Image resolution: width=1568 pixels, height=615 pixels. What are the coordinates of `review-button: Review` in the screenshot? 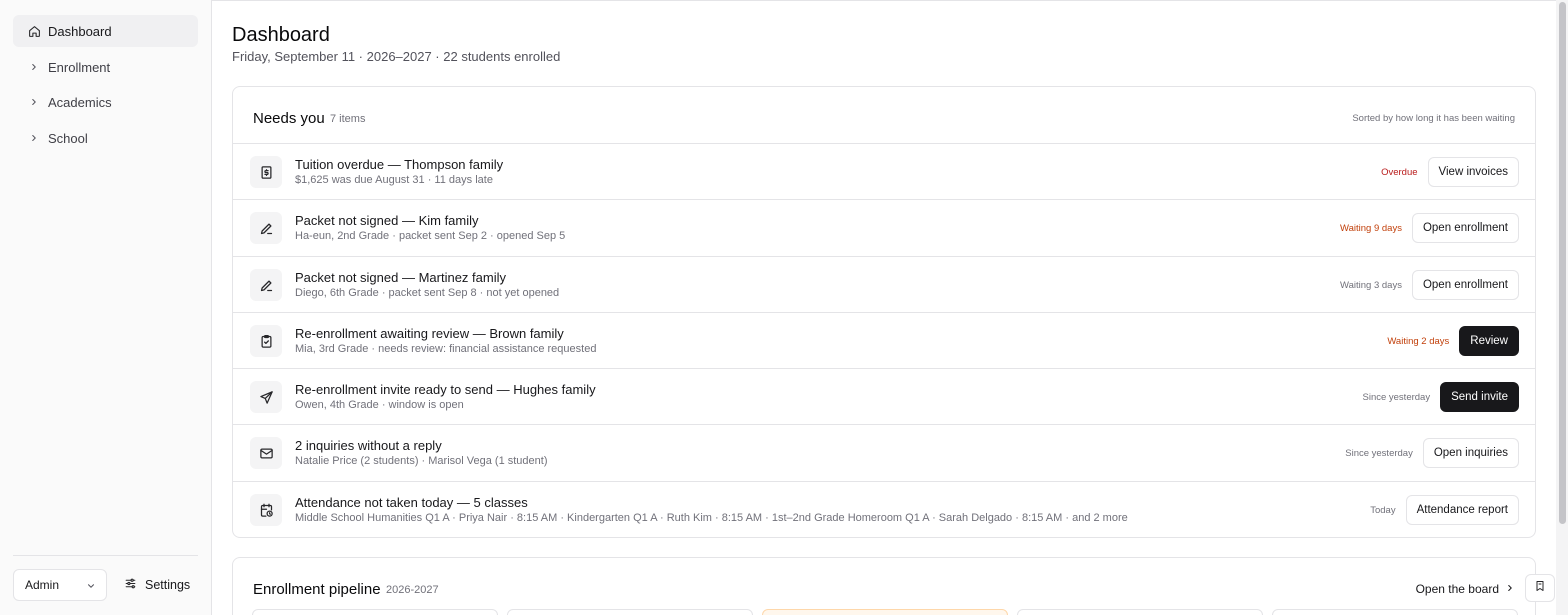 It's located at (1489, 341).